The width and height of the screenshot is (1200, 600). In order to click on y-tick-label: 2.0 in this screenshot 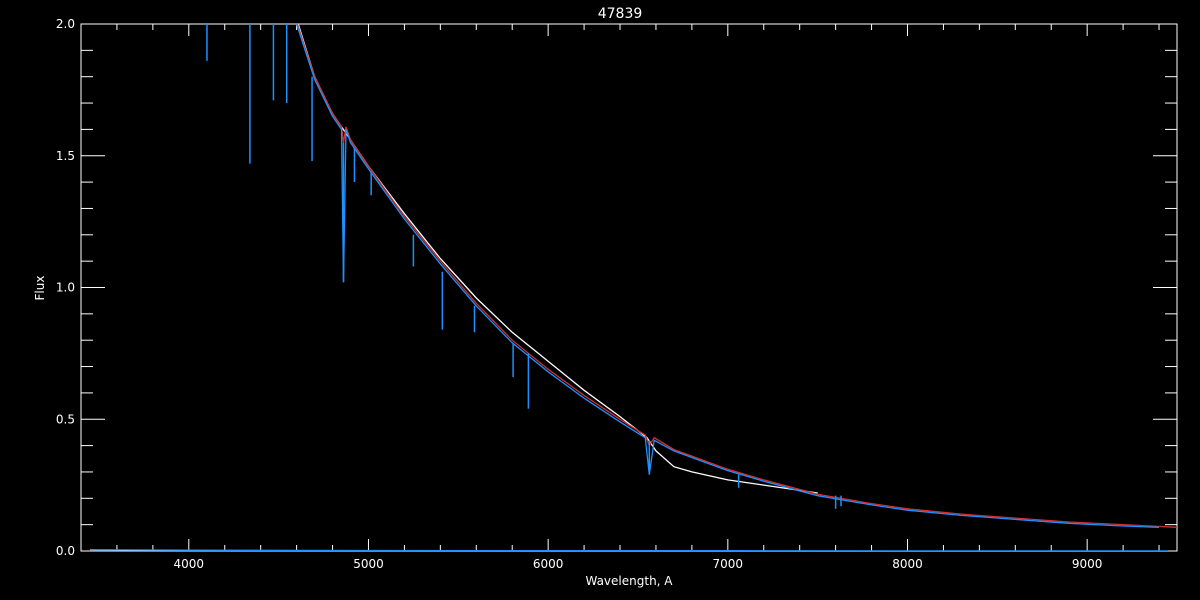, I will do `click(65, 24)`.